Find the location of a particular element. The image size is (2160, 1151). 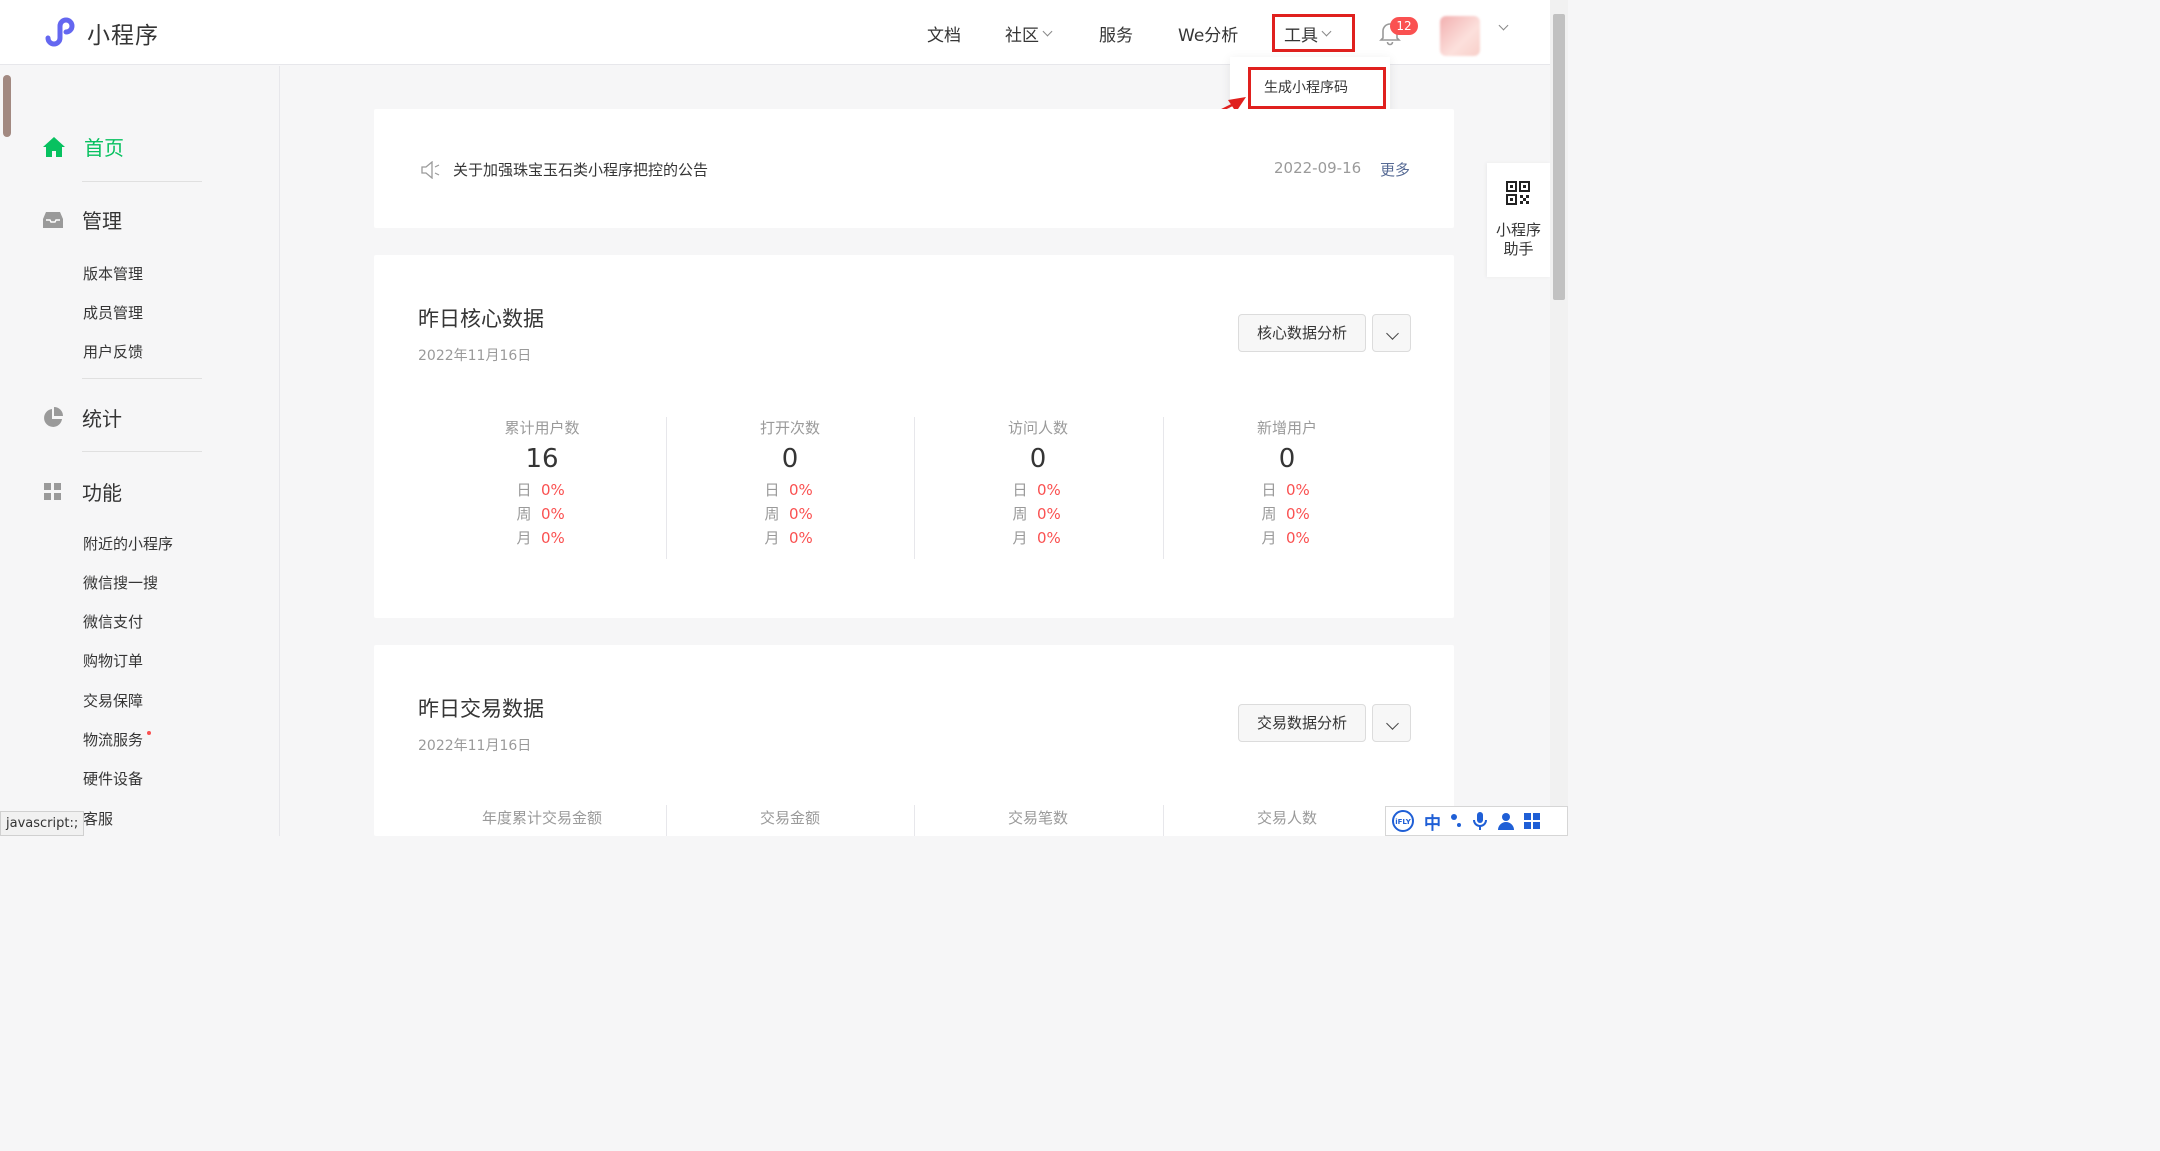

nav-docs: 文档 is located at coordinates (944, 33).